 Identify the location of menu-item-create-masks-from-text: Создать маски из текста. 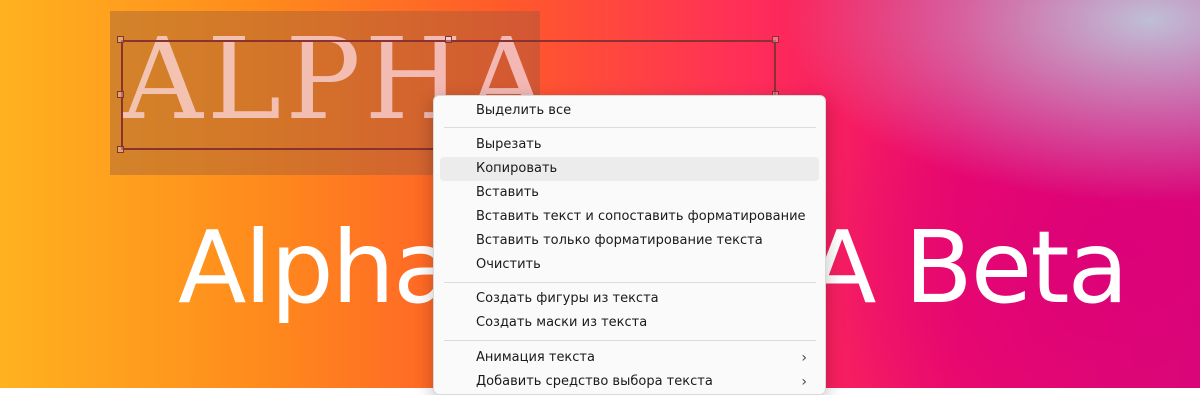
(629, 323).